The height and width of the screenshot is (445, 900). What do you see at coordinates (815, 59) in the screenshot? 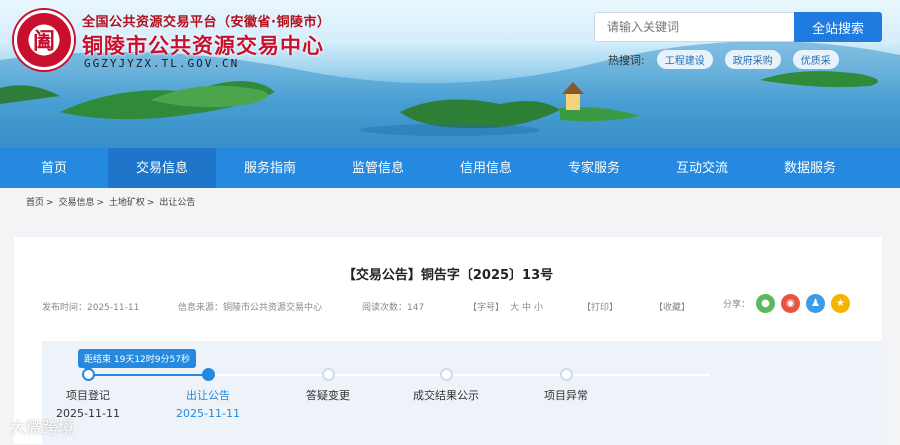
I see `hot-tag: 优质采` at bounding box center [815, 59].